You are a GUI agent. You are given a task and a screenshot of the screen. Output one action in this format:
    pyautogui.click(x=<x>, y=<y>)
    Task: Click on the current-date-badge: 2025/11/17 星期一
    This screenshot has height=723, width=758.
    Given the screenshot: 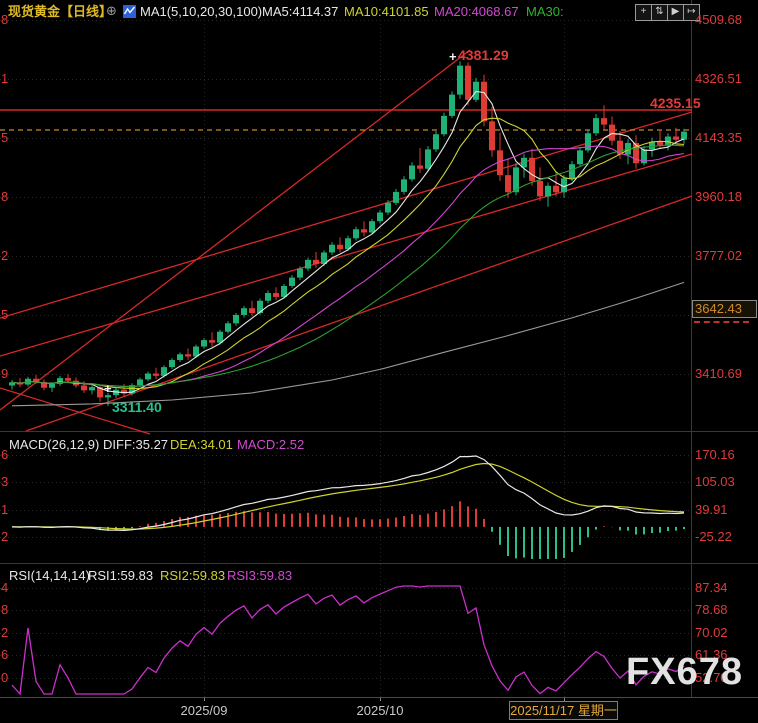 What is the action you would take?
    pyautogui.click(x=563, y=710)
    